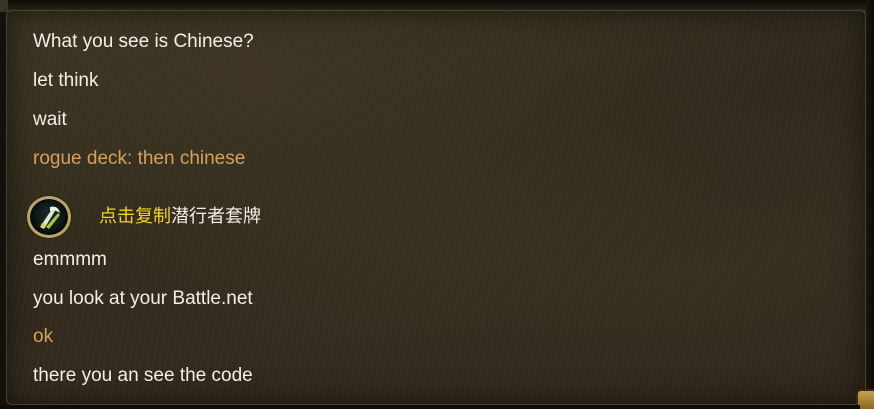 This screenshot has height=409, width=874. I want to click on chat-message: let think, so click(66, 80).